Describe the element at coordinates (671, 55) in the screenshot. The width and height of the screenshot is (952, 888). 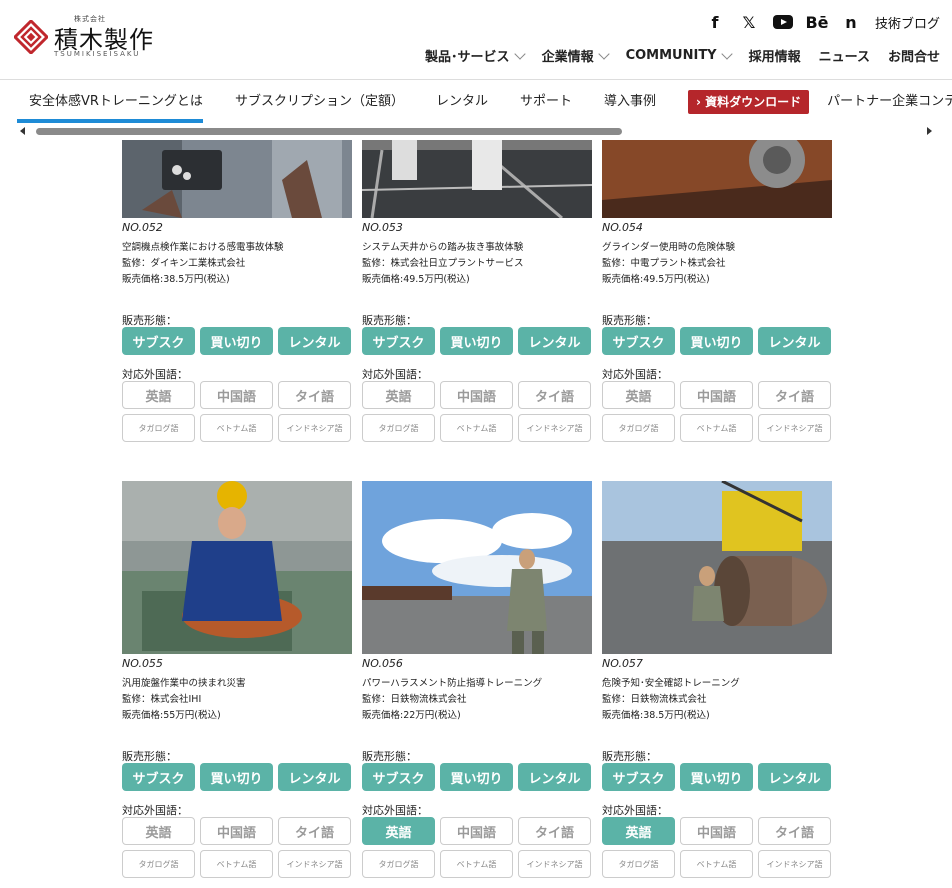
I see `nav-label: COMMUNITY` at that location.